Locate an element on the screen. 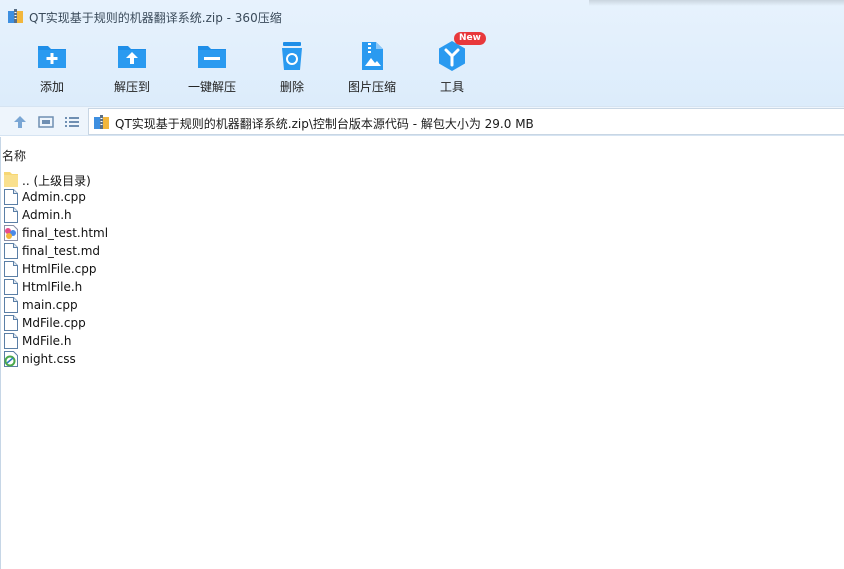 The height and width of the screenshot is (569, 844). image-compress-button: 图片压缩 is located at coordinates (372, 68).